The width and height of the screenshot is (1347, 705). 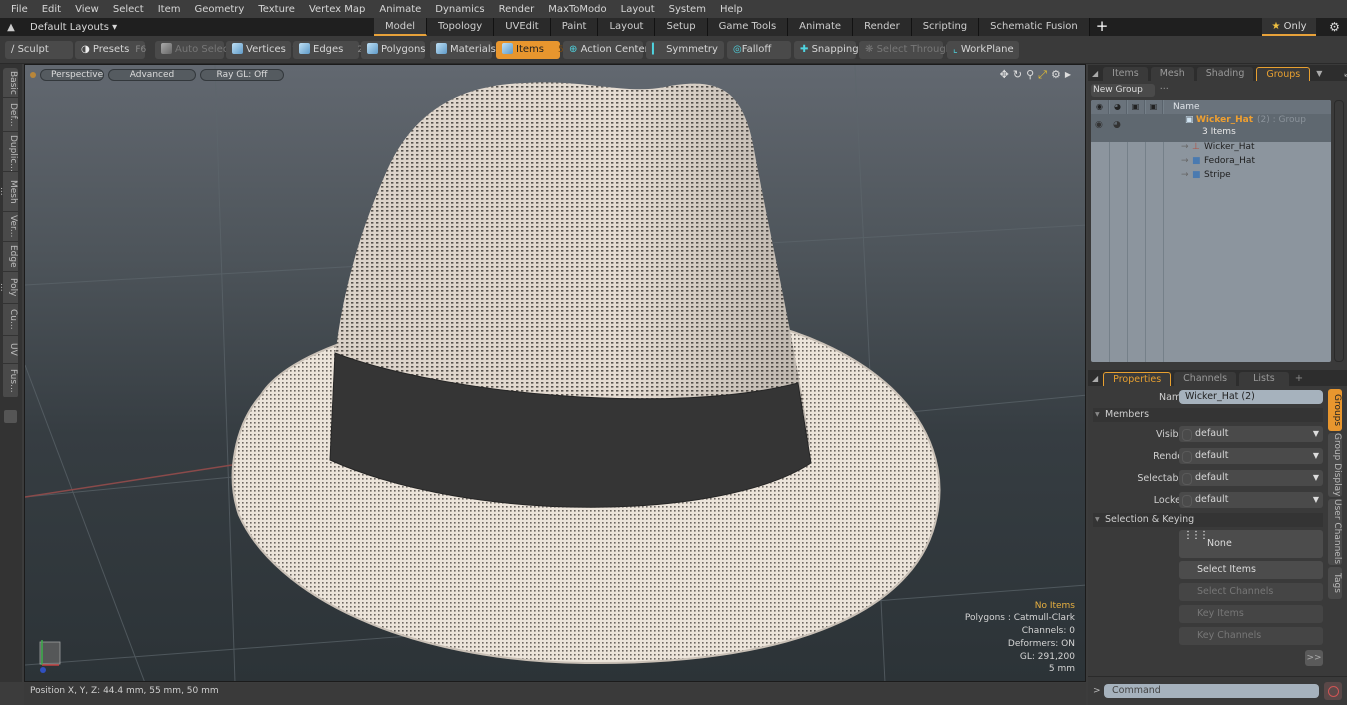 I want to click on select-channels-button: Select Channels, so click(x=1251, y=592).